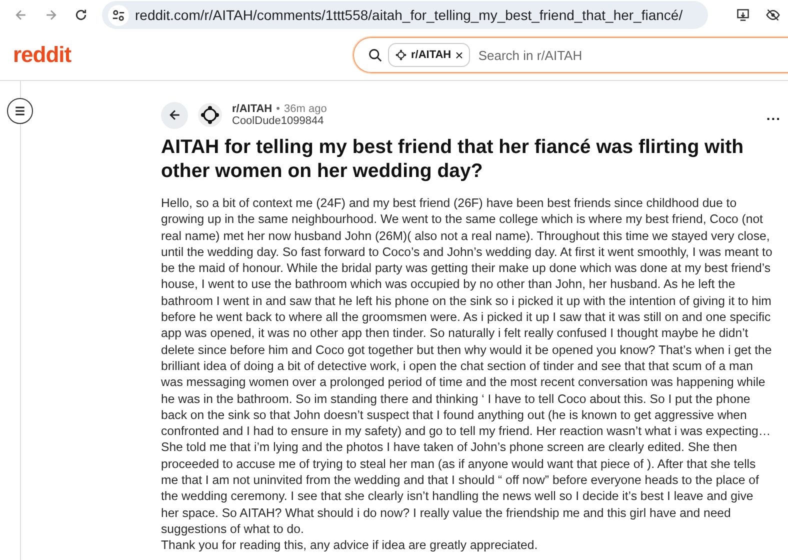 The image size is (788, 560). Describe the element at coordinates (431, 55) in the screenshot. I see `chip-label: r/AITAH` at that location.